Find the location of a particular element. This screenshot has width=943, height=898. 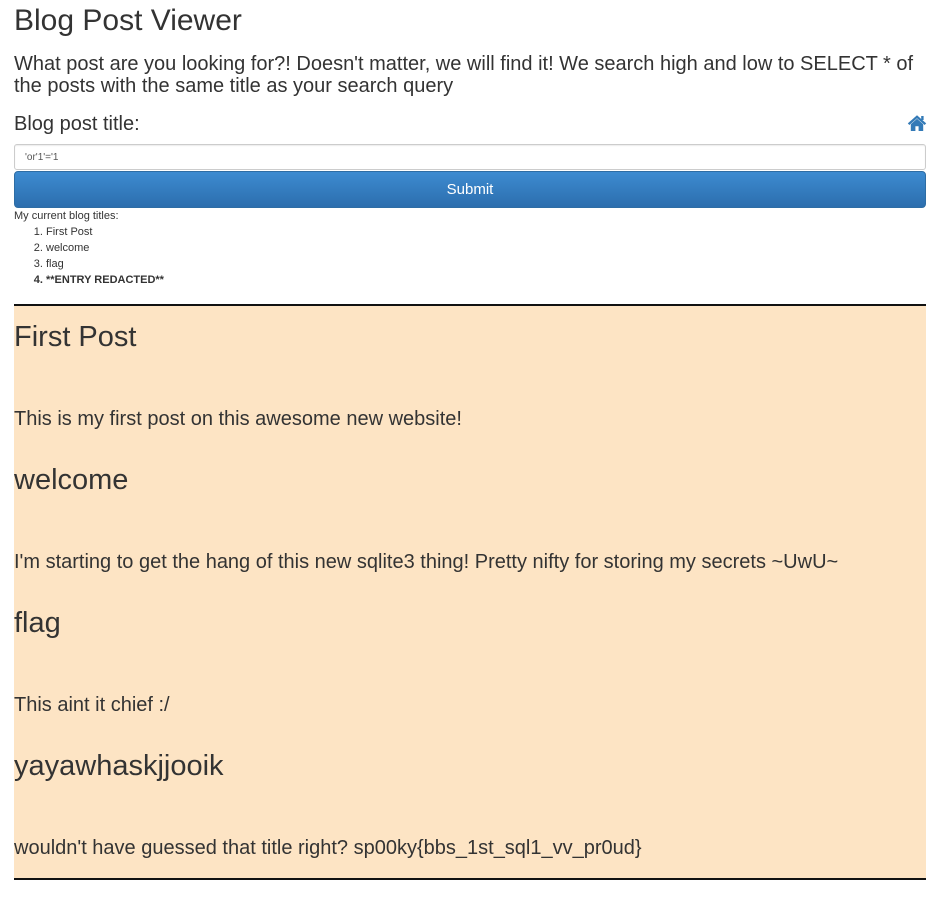

submit-button: Submit is located at coordinates (470, 189).